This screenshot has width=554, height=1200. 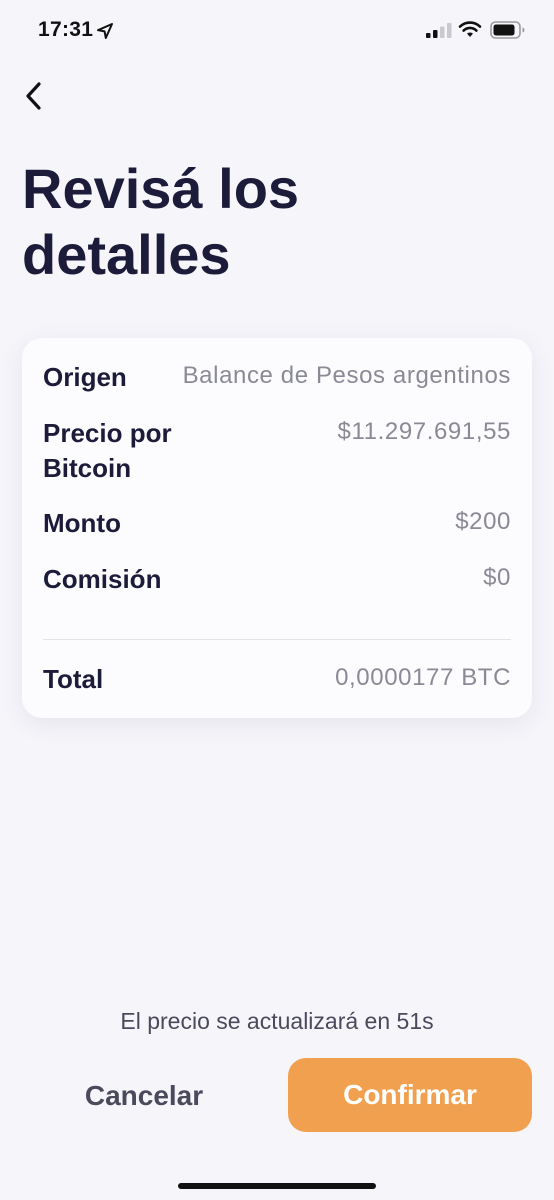 I want to click on precio-label: Precio por Bitcoin, so click(x=107, y=450).